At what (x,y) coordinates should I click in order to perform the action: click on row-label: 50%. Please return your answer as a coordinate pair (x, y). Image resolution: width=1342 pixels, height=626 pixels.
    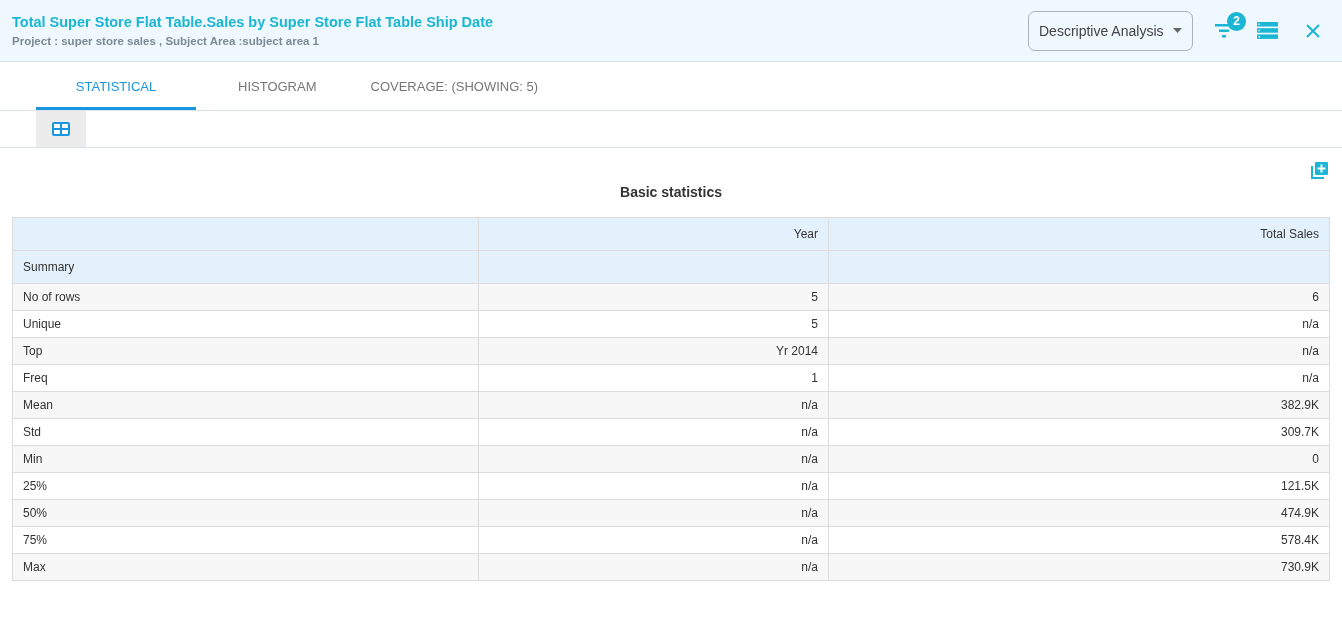
    Looking at the image, I should click on (245, 513).